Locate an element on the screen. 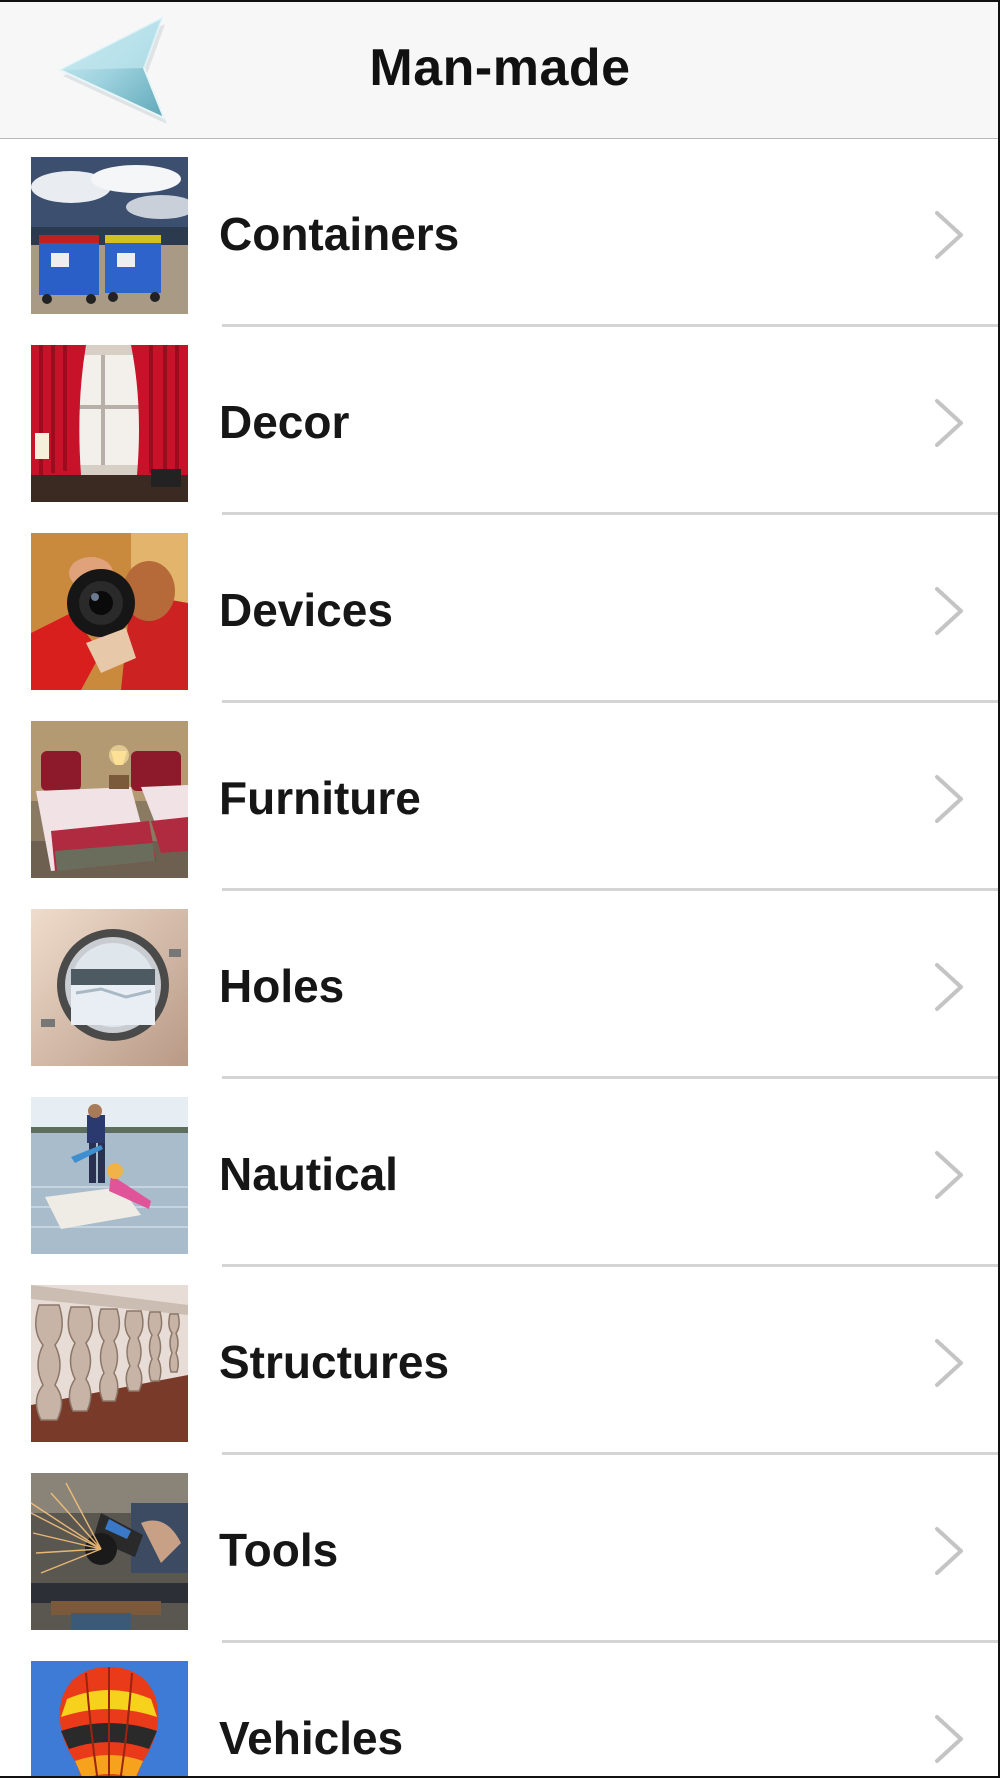 This screenshot has height=1778, width=1000. red-curtains-thumbnail is located at coordinates (109, 423).